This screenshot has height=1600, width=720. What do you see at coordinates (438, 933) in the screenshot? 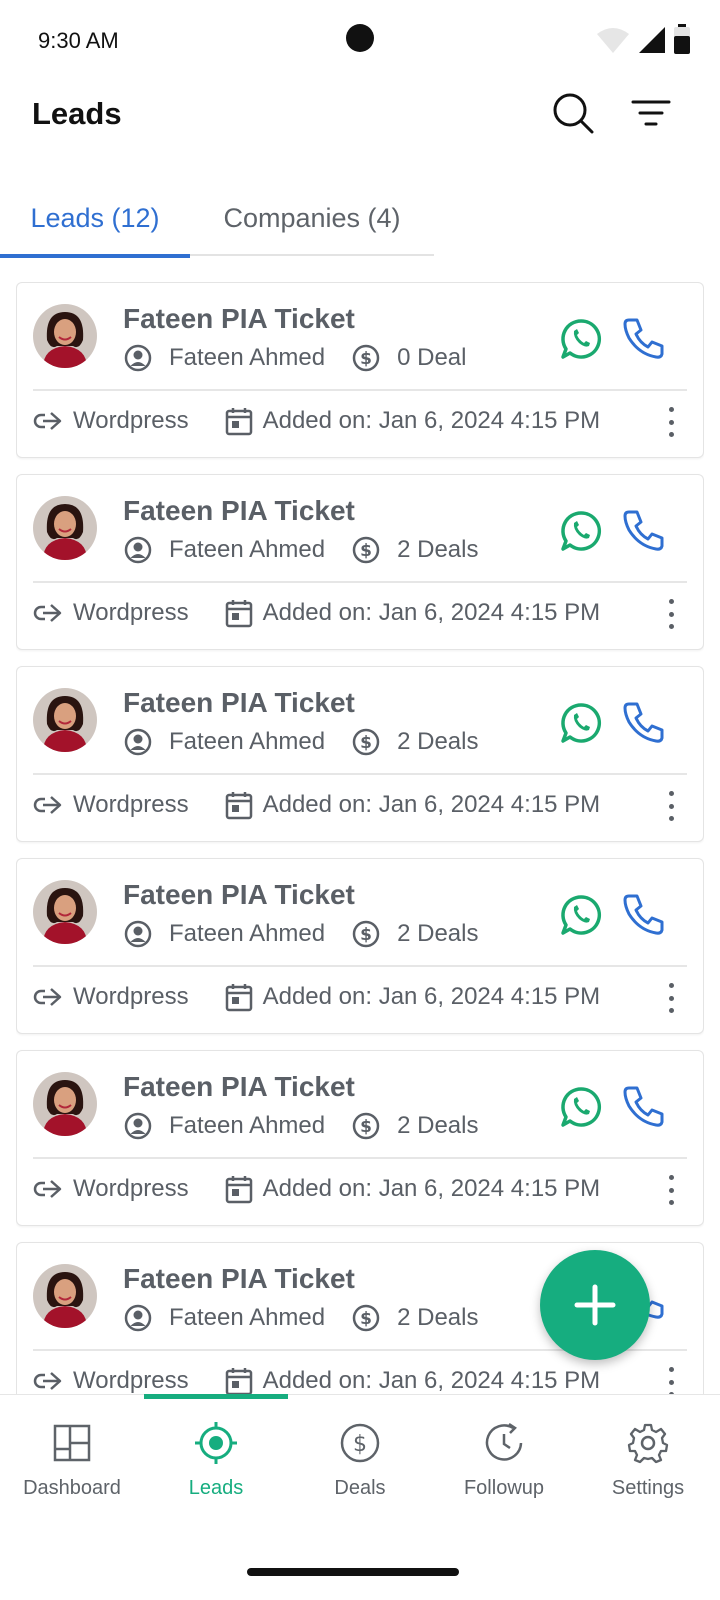
I see `lead-deal-count: 2 Deals` at bounding box center [438, 933].